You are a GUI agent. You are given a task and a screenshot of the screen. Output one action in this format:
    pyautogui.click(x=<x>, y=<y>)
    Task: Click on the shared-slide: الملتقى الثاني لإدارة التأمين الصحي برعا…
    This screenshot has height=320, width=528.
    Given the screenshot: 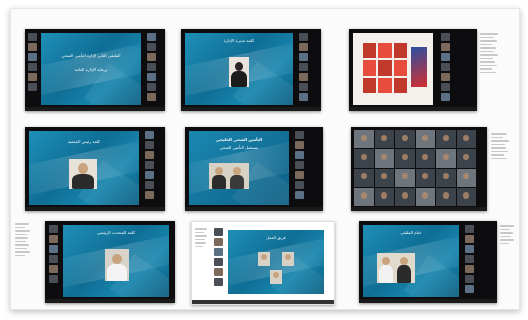 What is the action you would take?
    pyautogui.click(x=91, y=69)
    